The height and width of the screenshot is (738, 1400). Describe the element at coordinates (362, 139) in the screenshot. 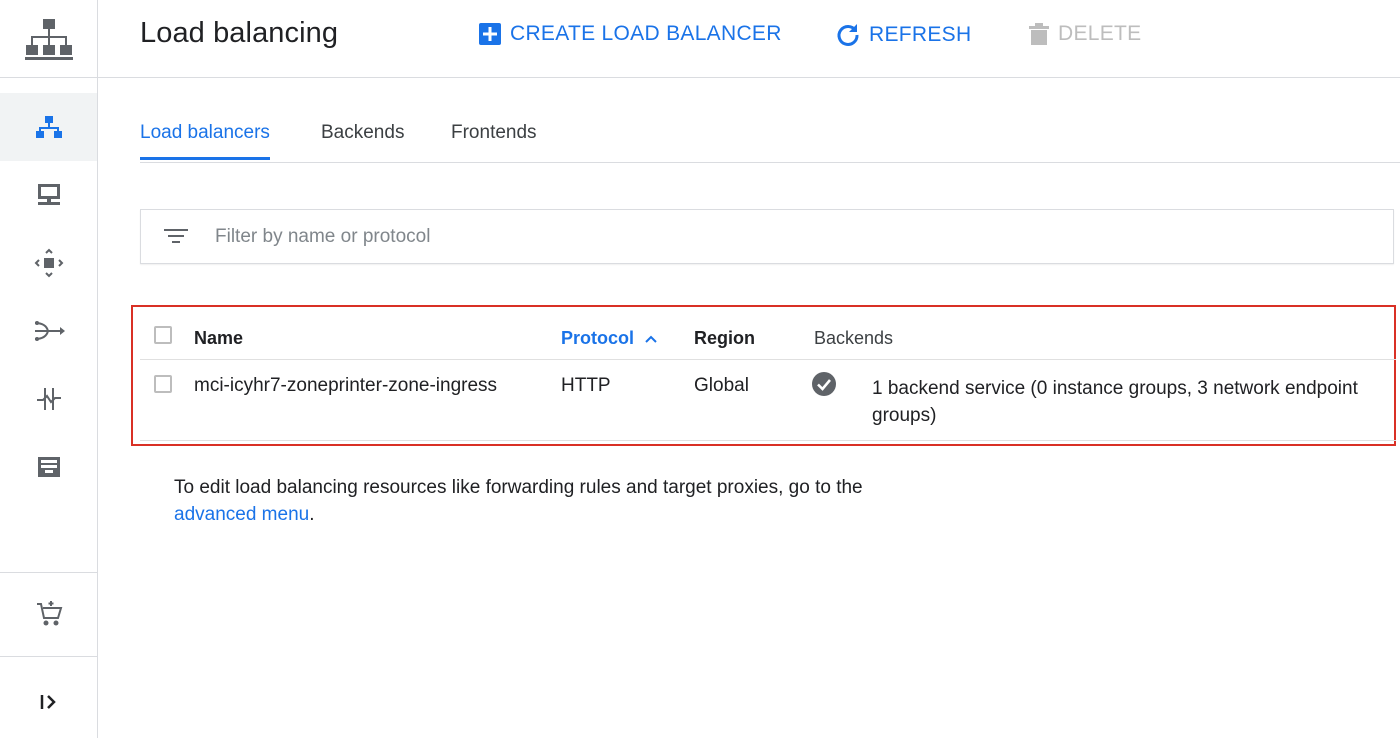

I see `tab-backends: Backends` at that location.